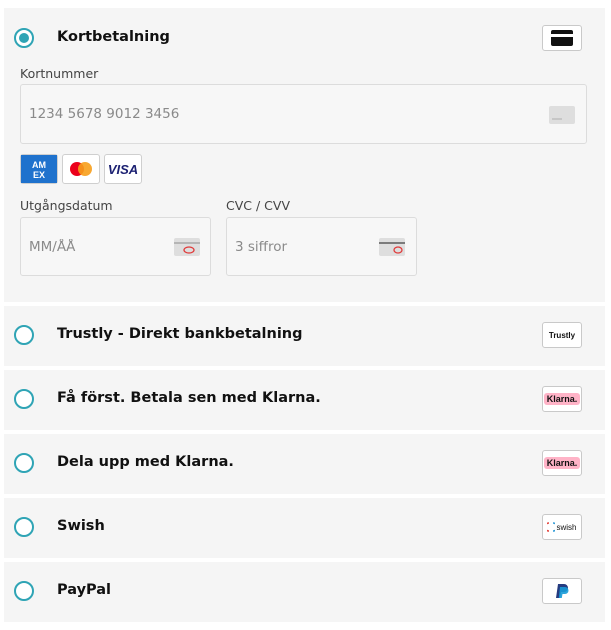 Image resolution: width=611 pixels, height=630 pixels. What do you see at coordinates (24, 399) in the screenshot?
I see `radio-klarna-later` at bounding box center [24, 399].